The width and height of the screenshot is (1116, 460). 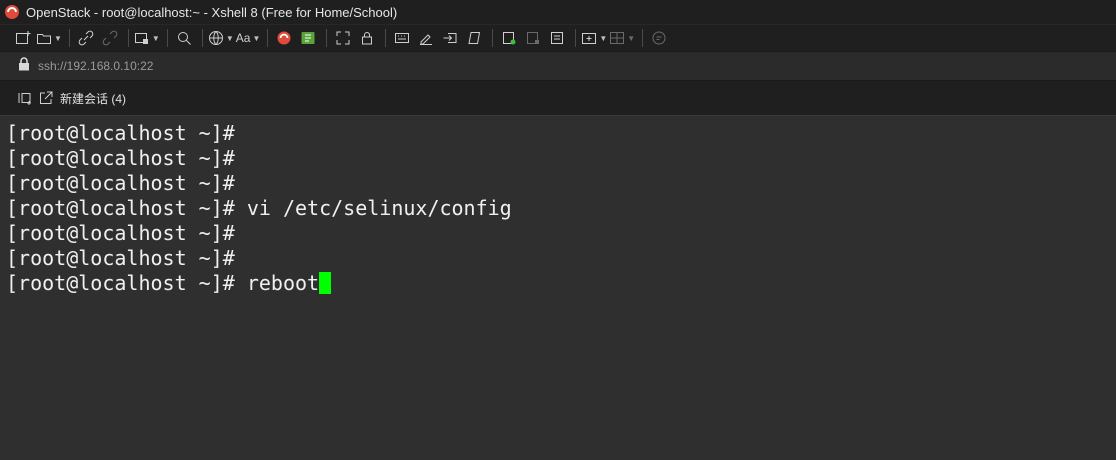 I want to click on encoding-button: ▼, so click(x=221, y=38).